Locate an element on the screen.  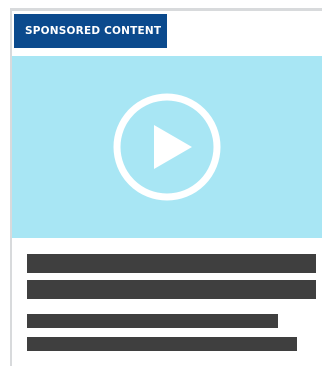
play-icon is located at coordinates (167, 147).